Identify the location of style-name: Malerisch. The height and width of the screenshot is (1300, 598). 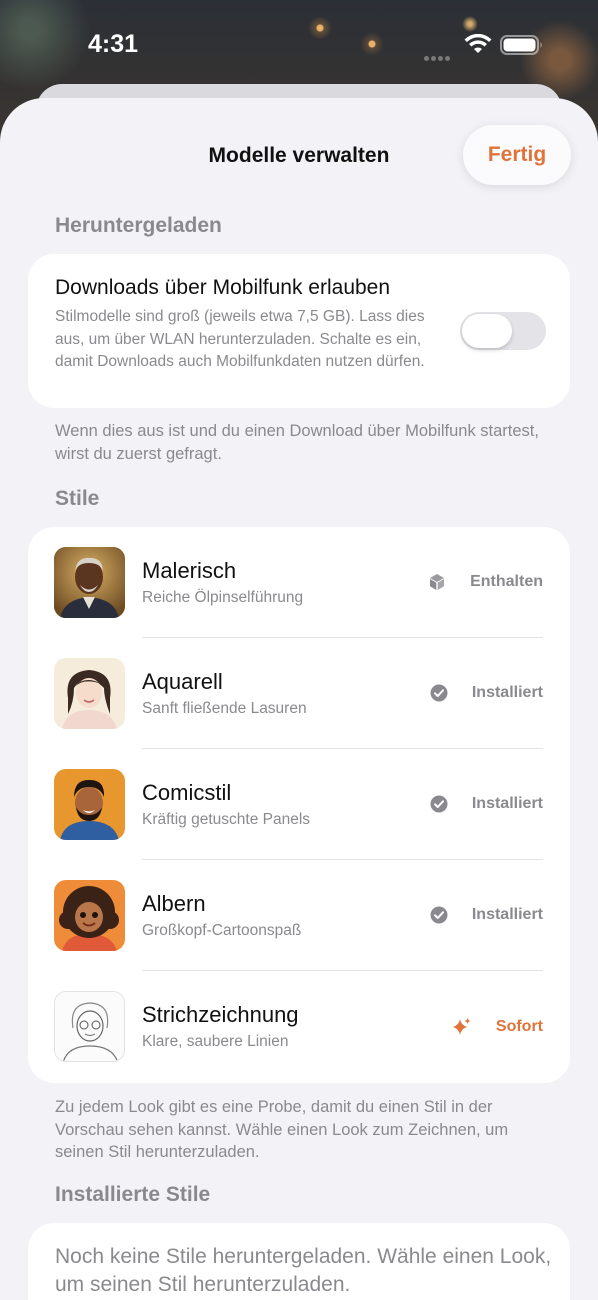
(189, 570).